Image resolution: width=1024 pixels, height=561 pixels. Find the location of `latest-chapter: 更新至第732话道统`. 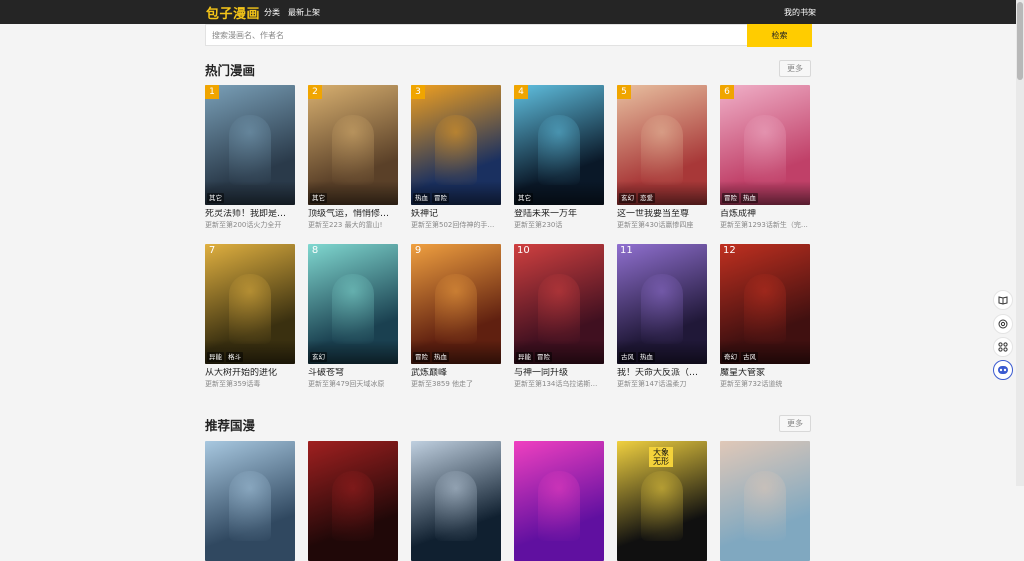

latest-chapter: 更新至第732话道统 is located at coordinates (765, 384).